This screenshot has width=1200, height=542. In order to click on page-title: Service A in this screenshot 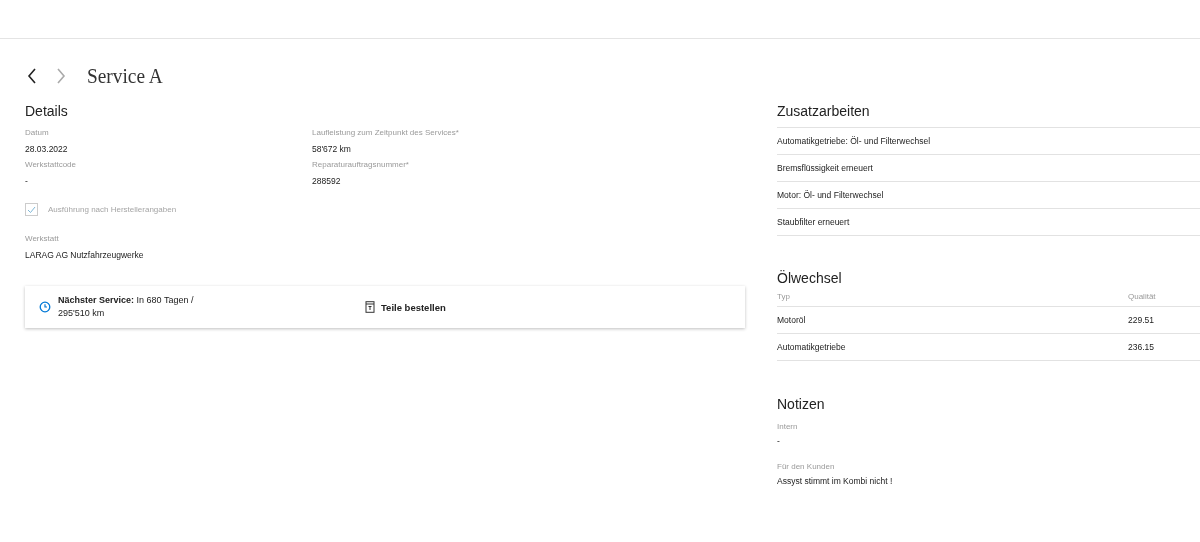, I will do `click(125, 76)`.